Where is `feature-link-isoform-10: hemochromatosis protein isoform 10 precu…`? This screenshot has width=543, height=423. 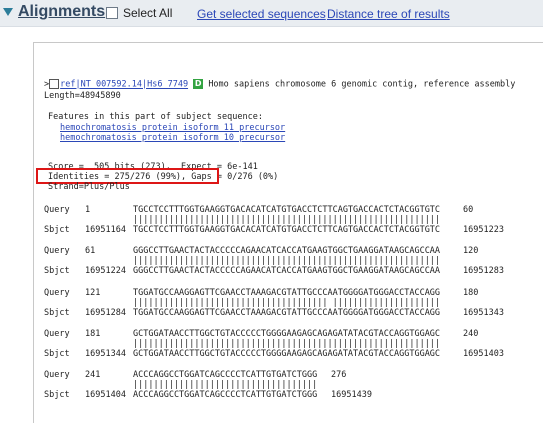
feature-link-isoform-10: hemochromatosis protein isoform 10 precu… is located at coordinates (172, 138).